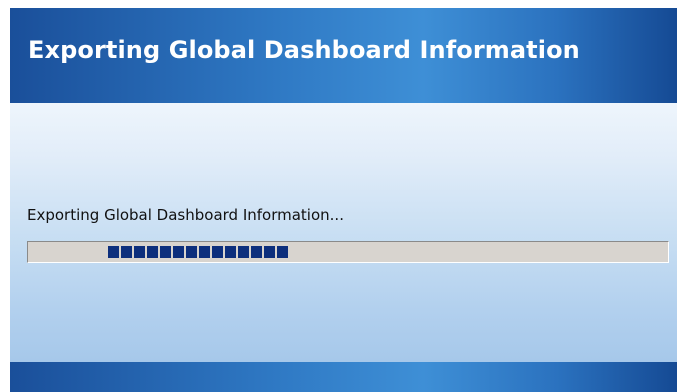  What do you see at coordinates (343, 377) in the screenshot?
I see `footer-banner` at bounding box center [343, 377].